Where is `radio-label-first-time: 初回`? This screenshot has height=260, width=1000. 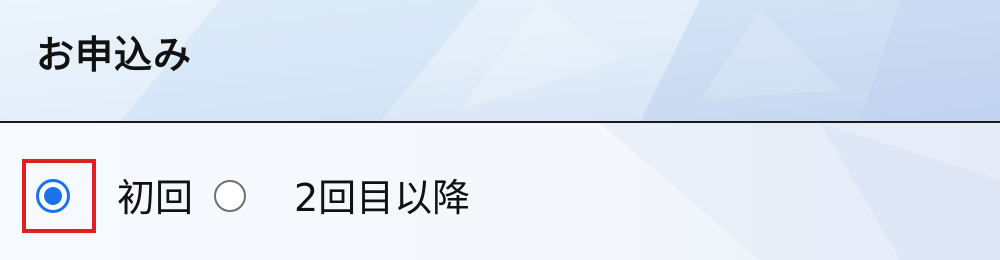
radio-label-first-time: 初回 is located at coordinates (155, 198).